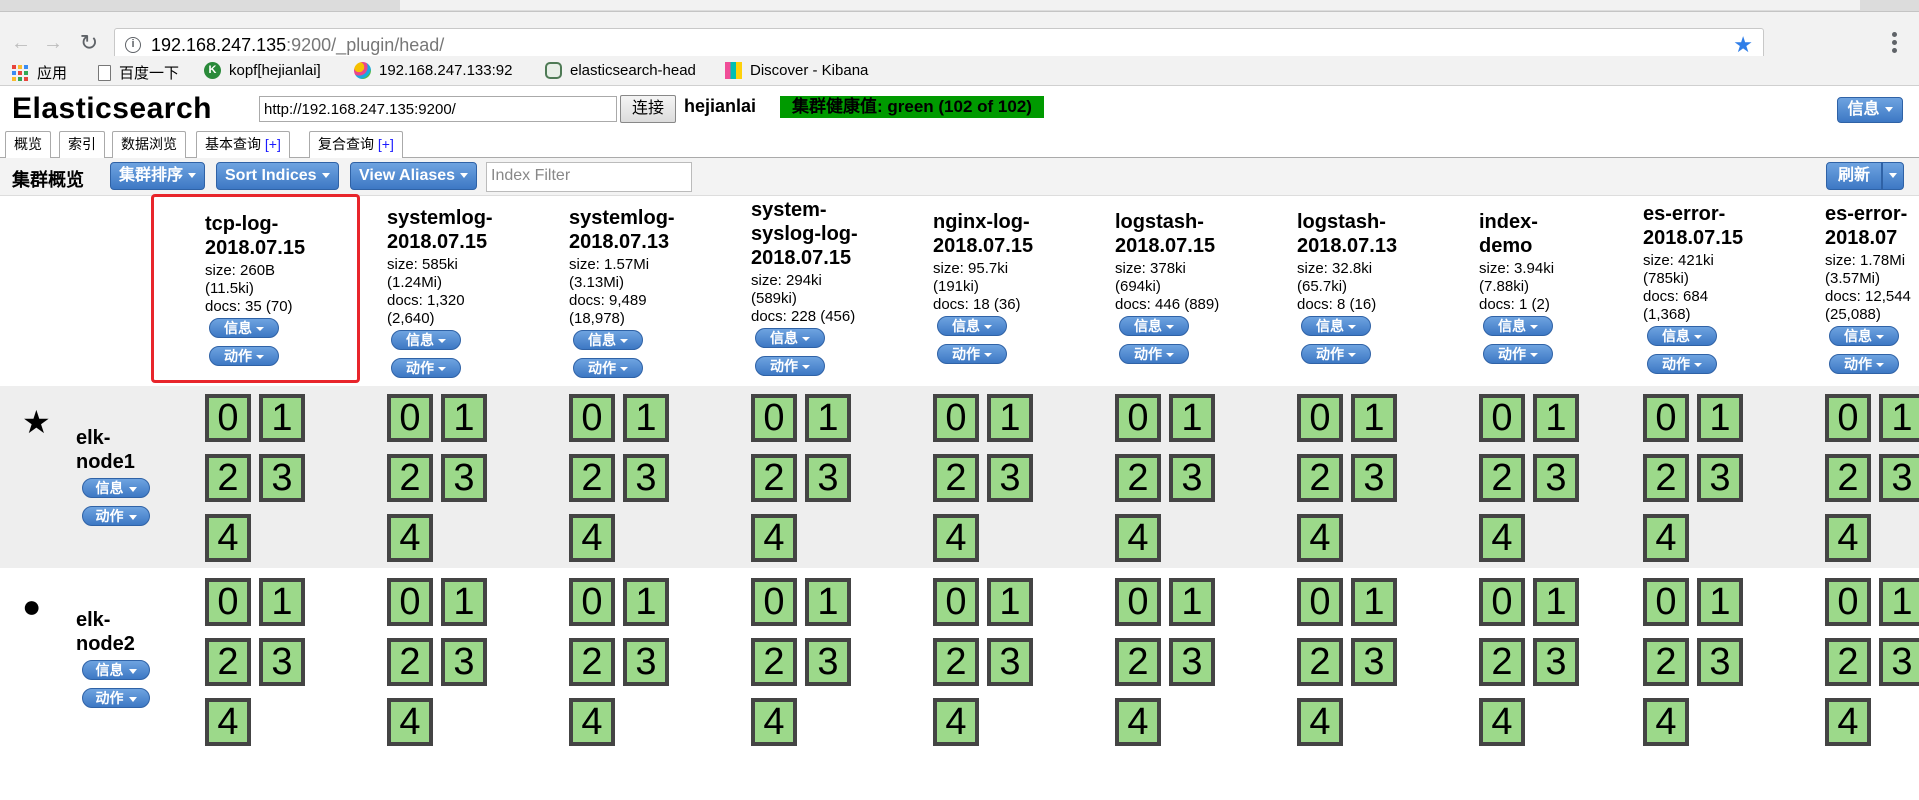 This screenshot has width=1919, height=800. Describe the element at coordinates (158, 176) in the screenshot. I see `sort-cluster-button: 集群排序` at that location.